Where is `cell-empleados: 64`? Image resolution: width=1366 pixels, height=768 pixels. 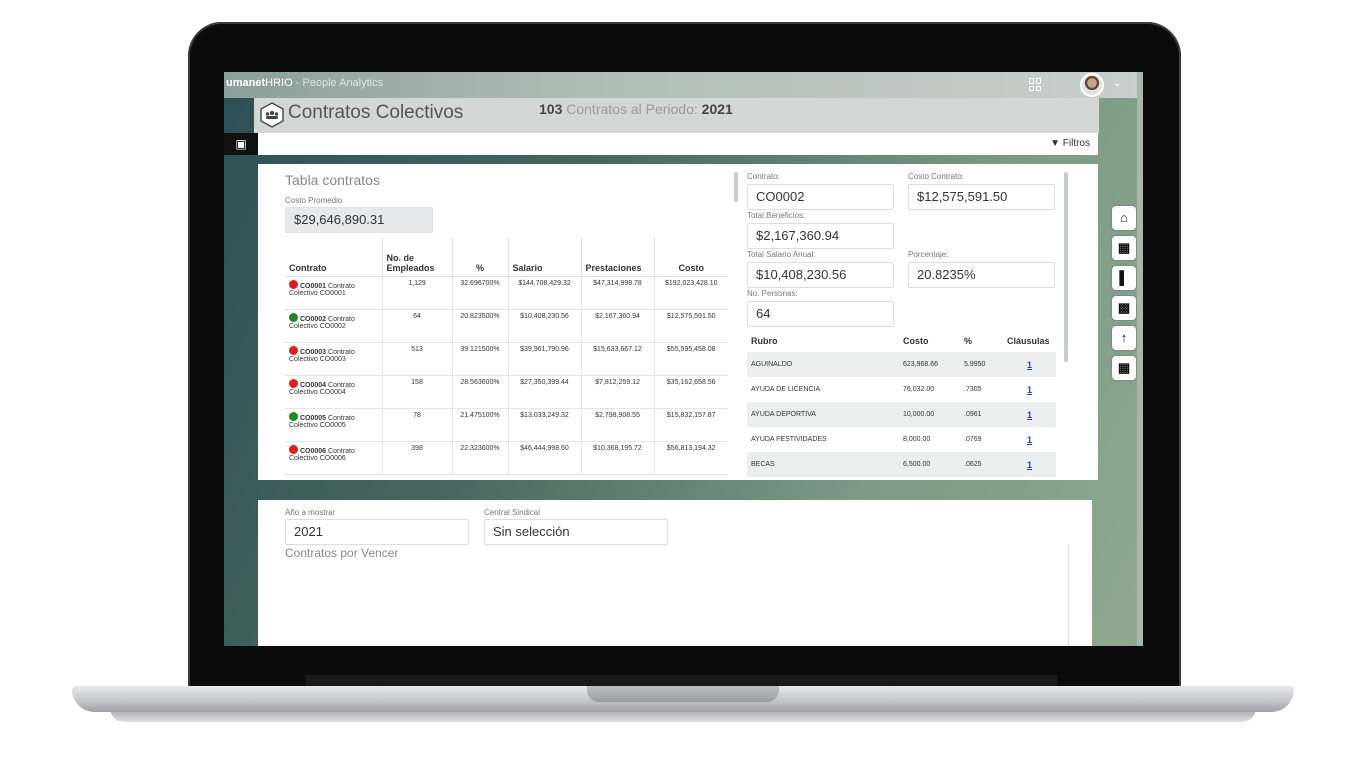
cell-empleados: 64 is located at coordinates (417, 326).